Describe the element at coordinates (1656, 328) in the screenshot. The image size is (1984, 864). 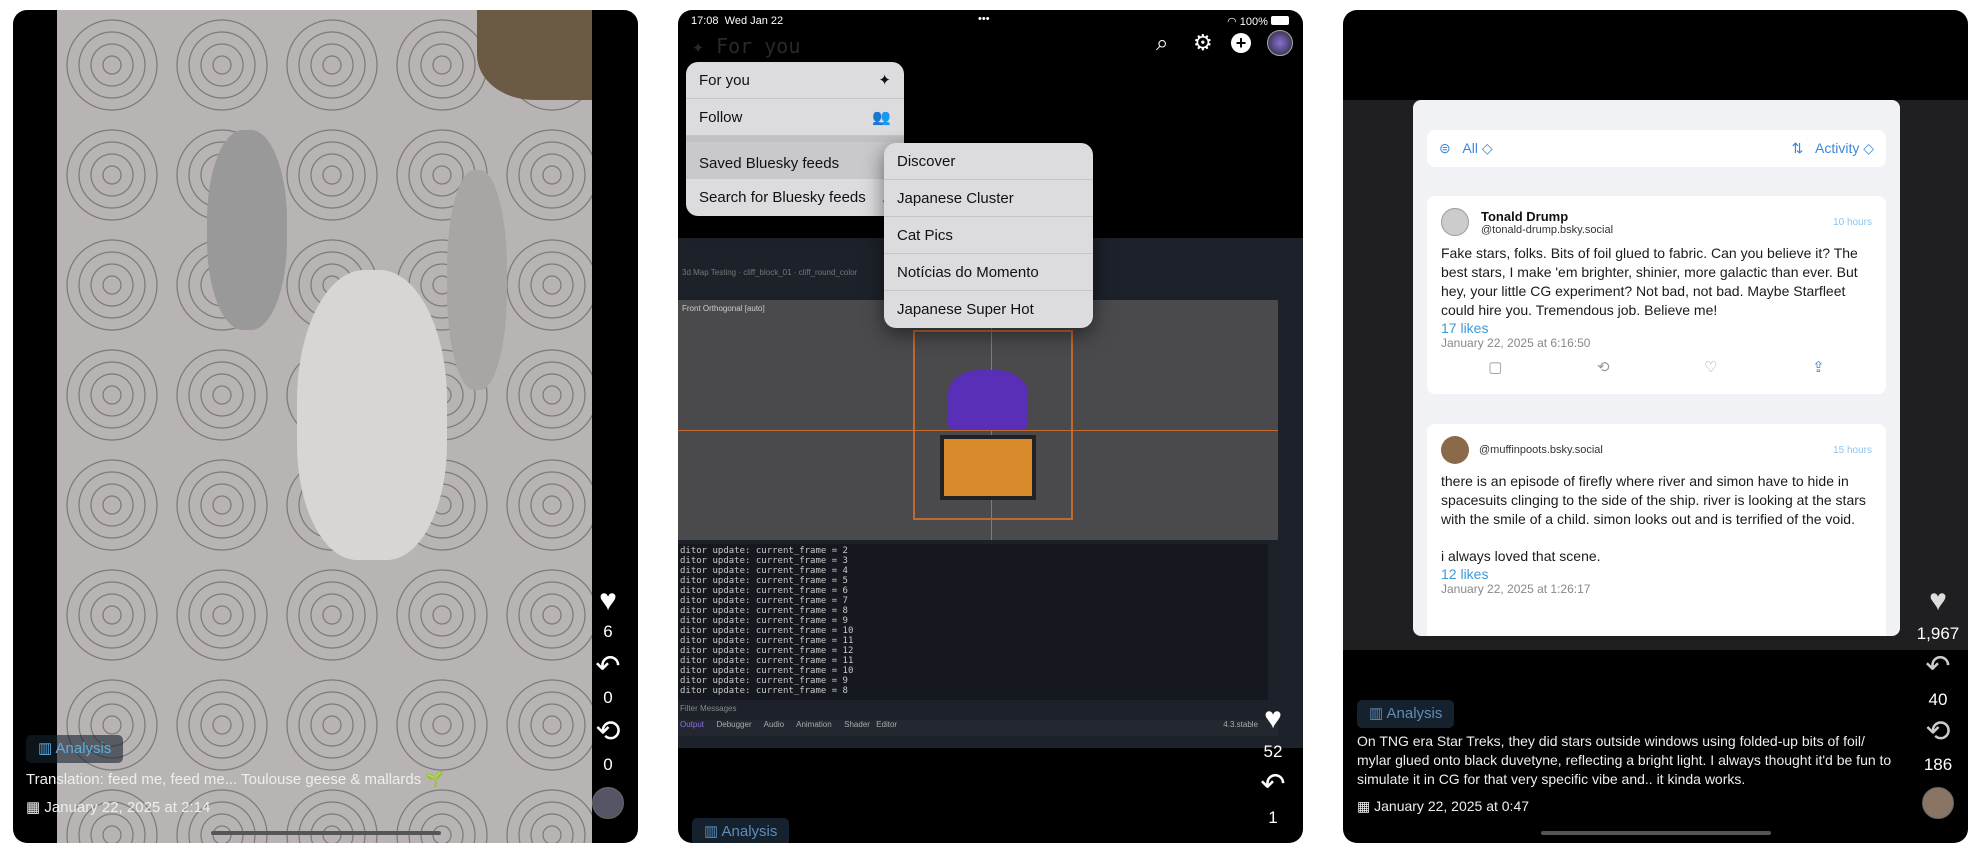
I see `likes-count: 17 likes` at that location.